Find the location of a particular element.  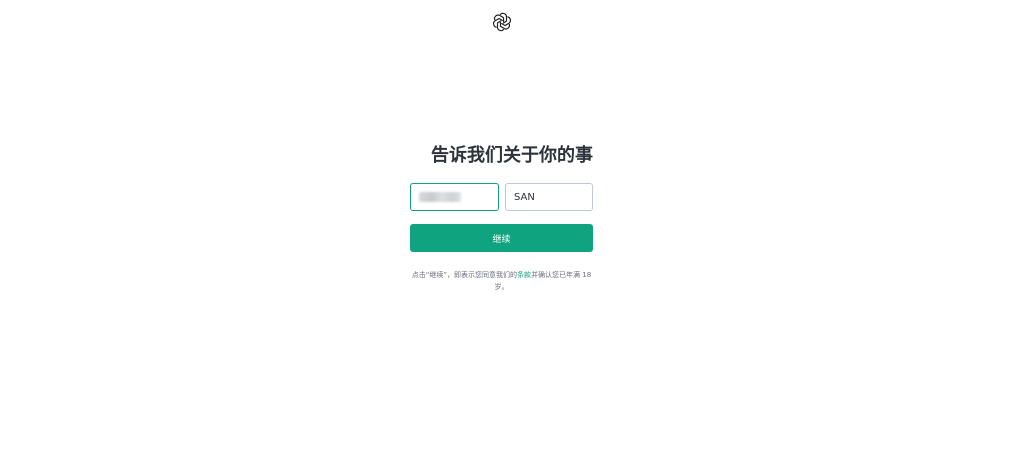

page-title: 告诉我们关于你的事 is located at coordinates (512, 155).